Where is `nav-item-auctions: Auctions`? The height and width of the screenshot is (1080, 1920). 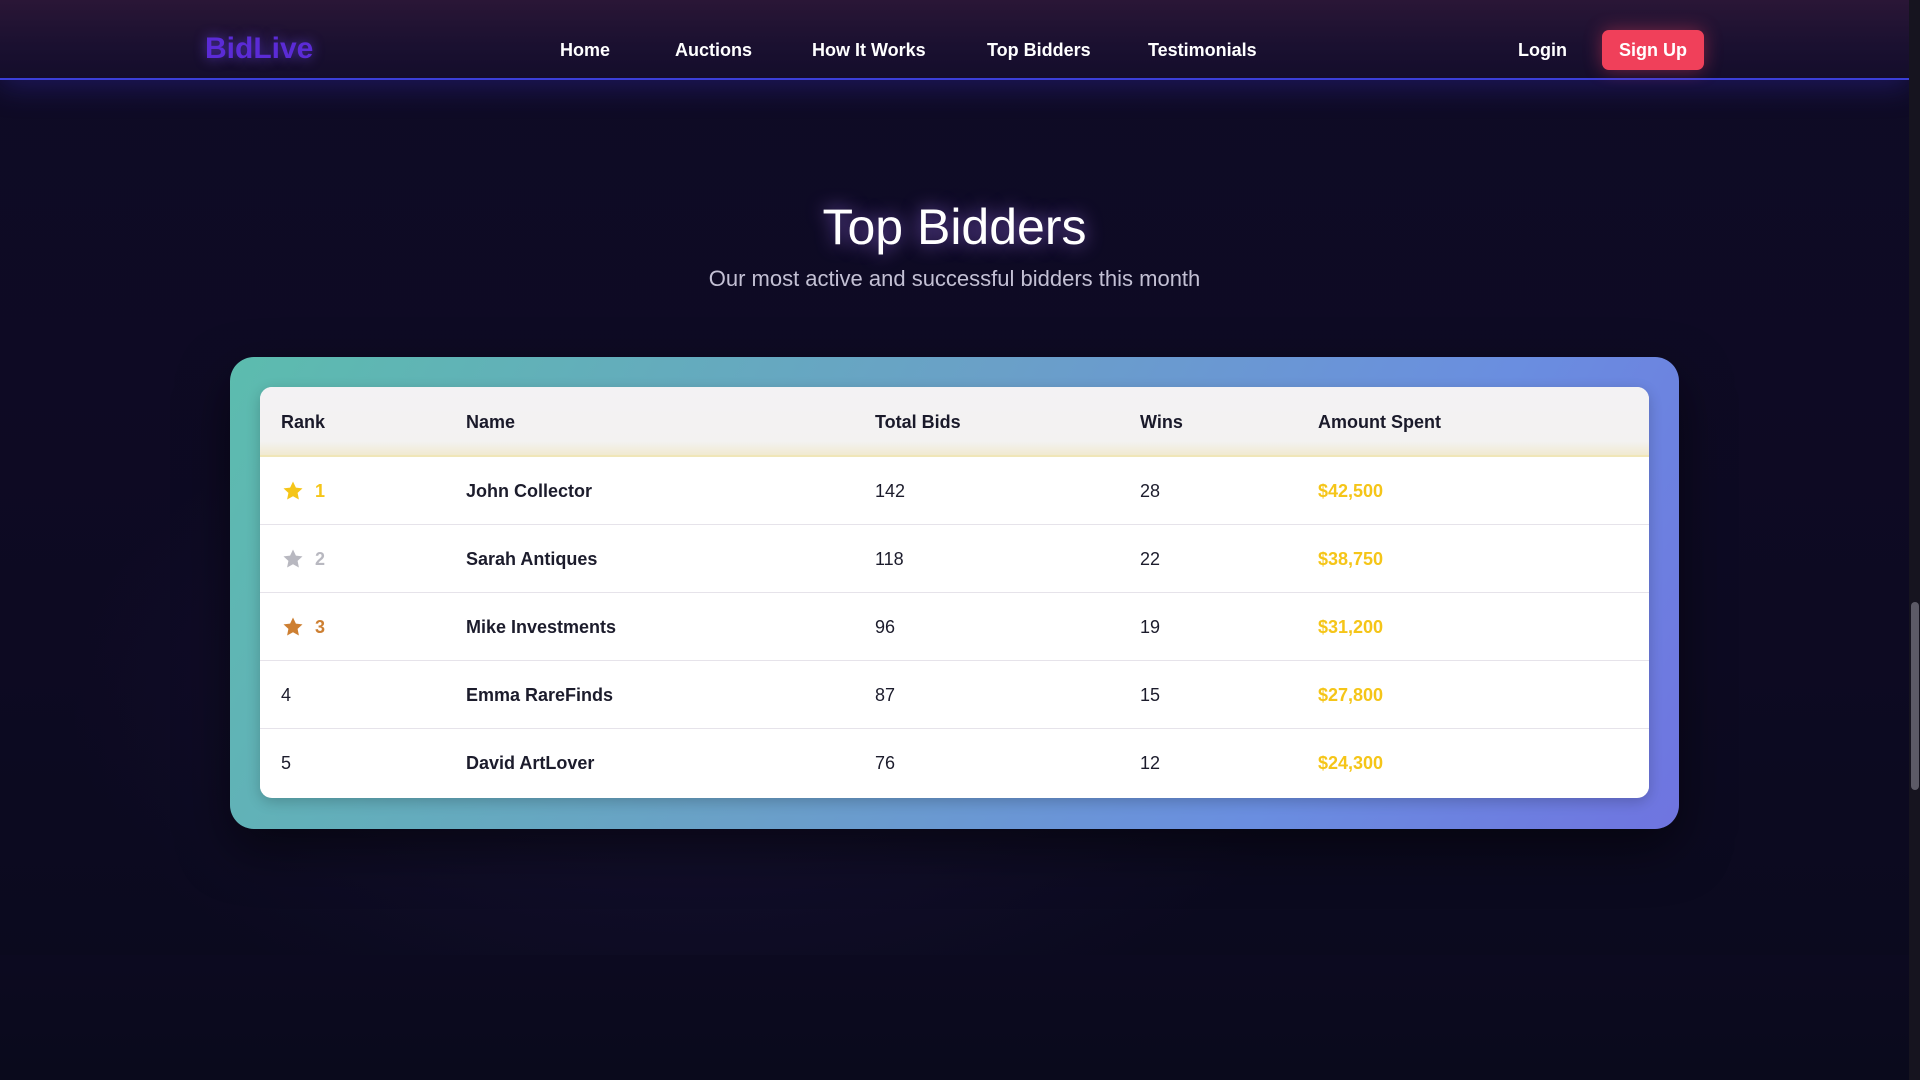 nav-item-auctions: Auctions is located at coordinates (713, 50).